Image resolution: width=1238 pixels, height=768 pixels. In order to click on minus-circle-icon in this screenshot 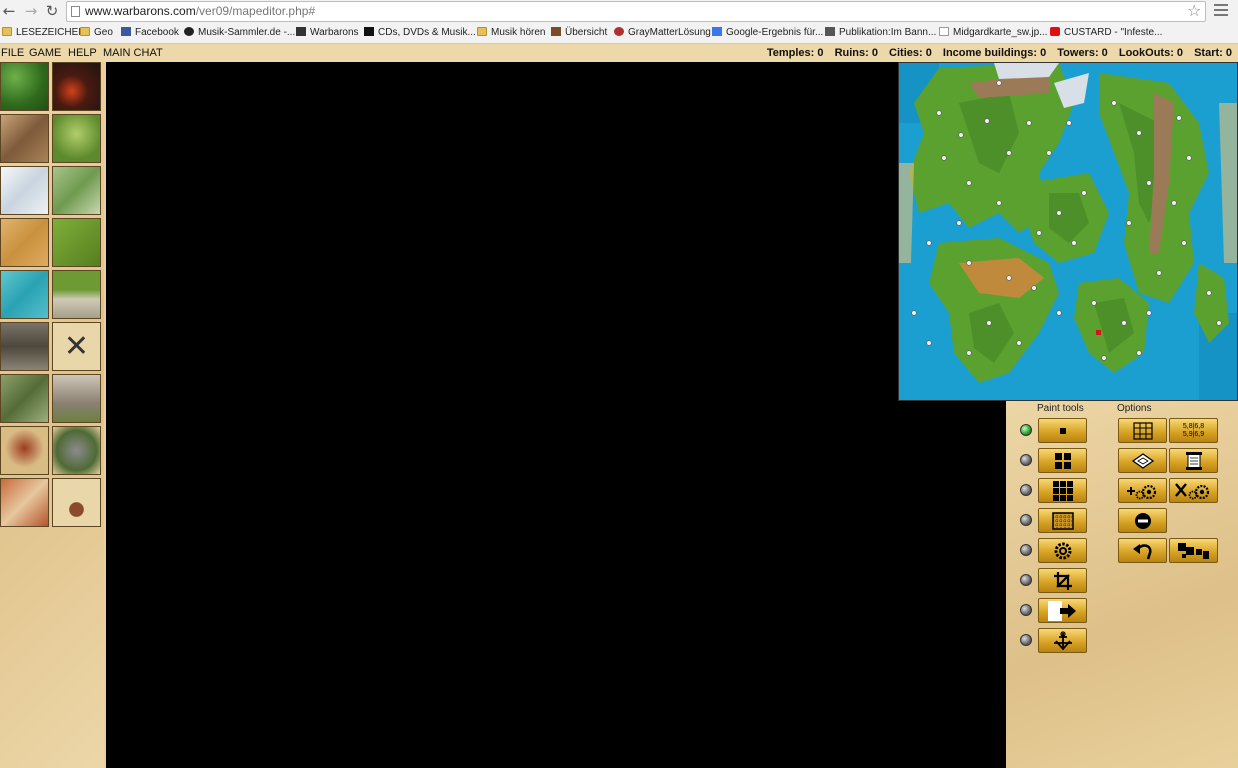, I will do `click(1142, 520)`.